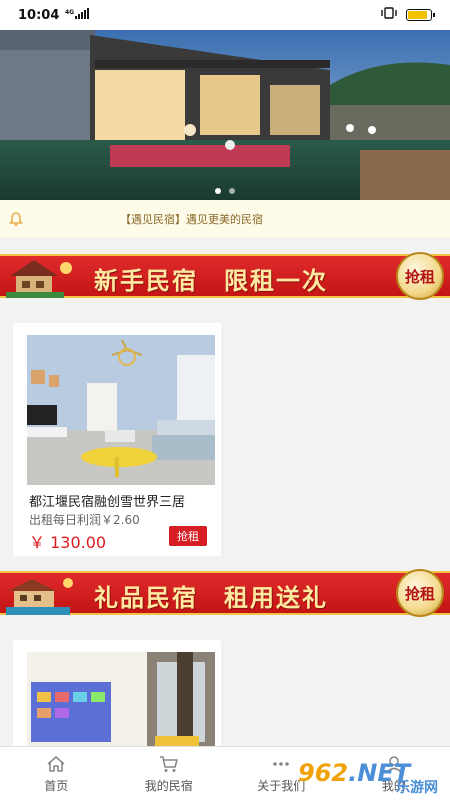 This screenshot has height=800, width=450. Describe the element at coordinates (420, 15) in the screenshot. I see `battery-icon` at that location.